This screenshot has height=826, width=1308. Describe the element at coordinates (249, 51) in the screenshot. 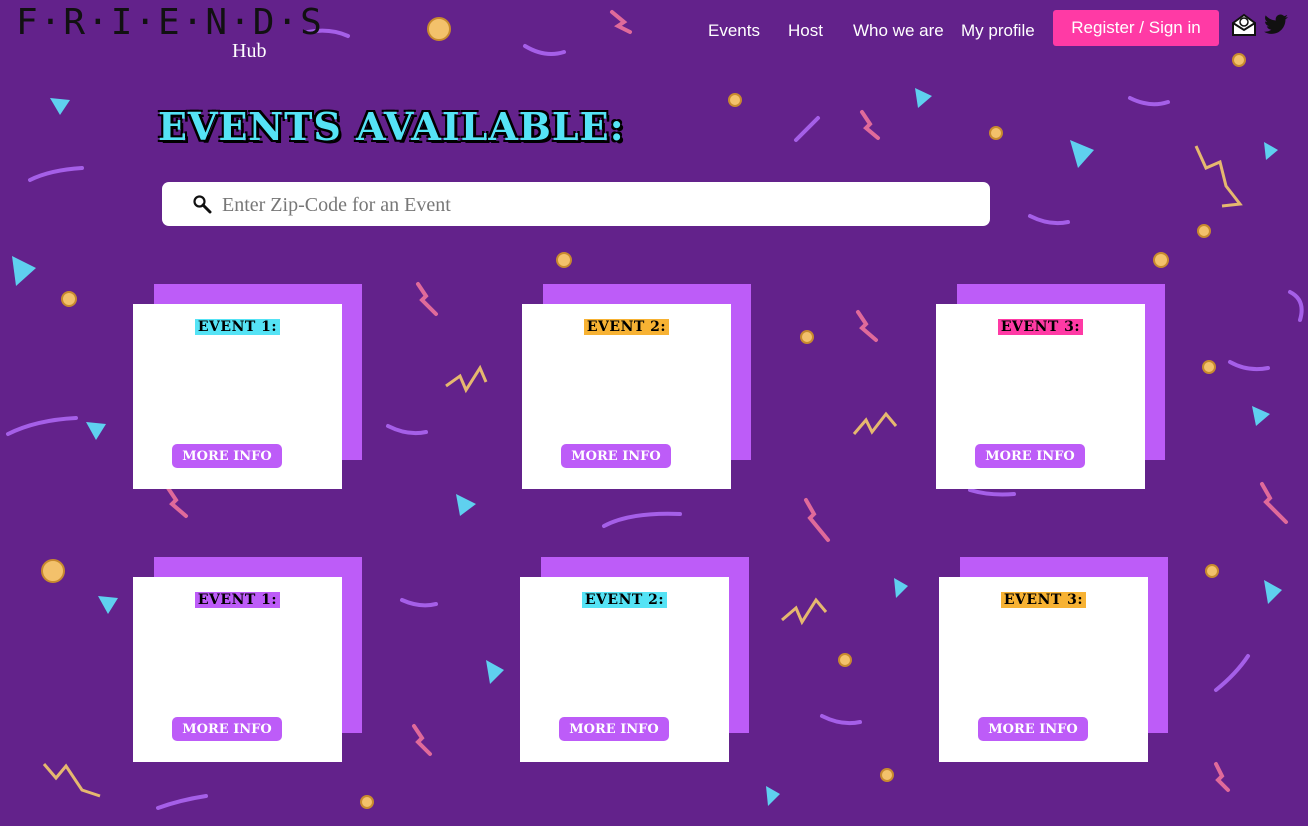

I see `logo-hub-label: Hub` at that location.